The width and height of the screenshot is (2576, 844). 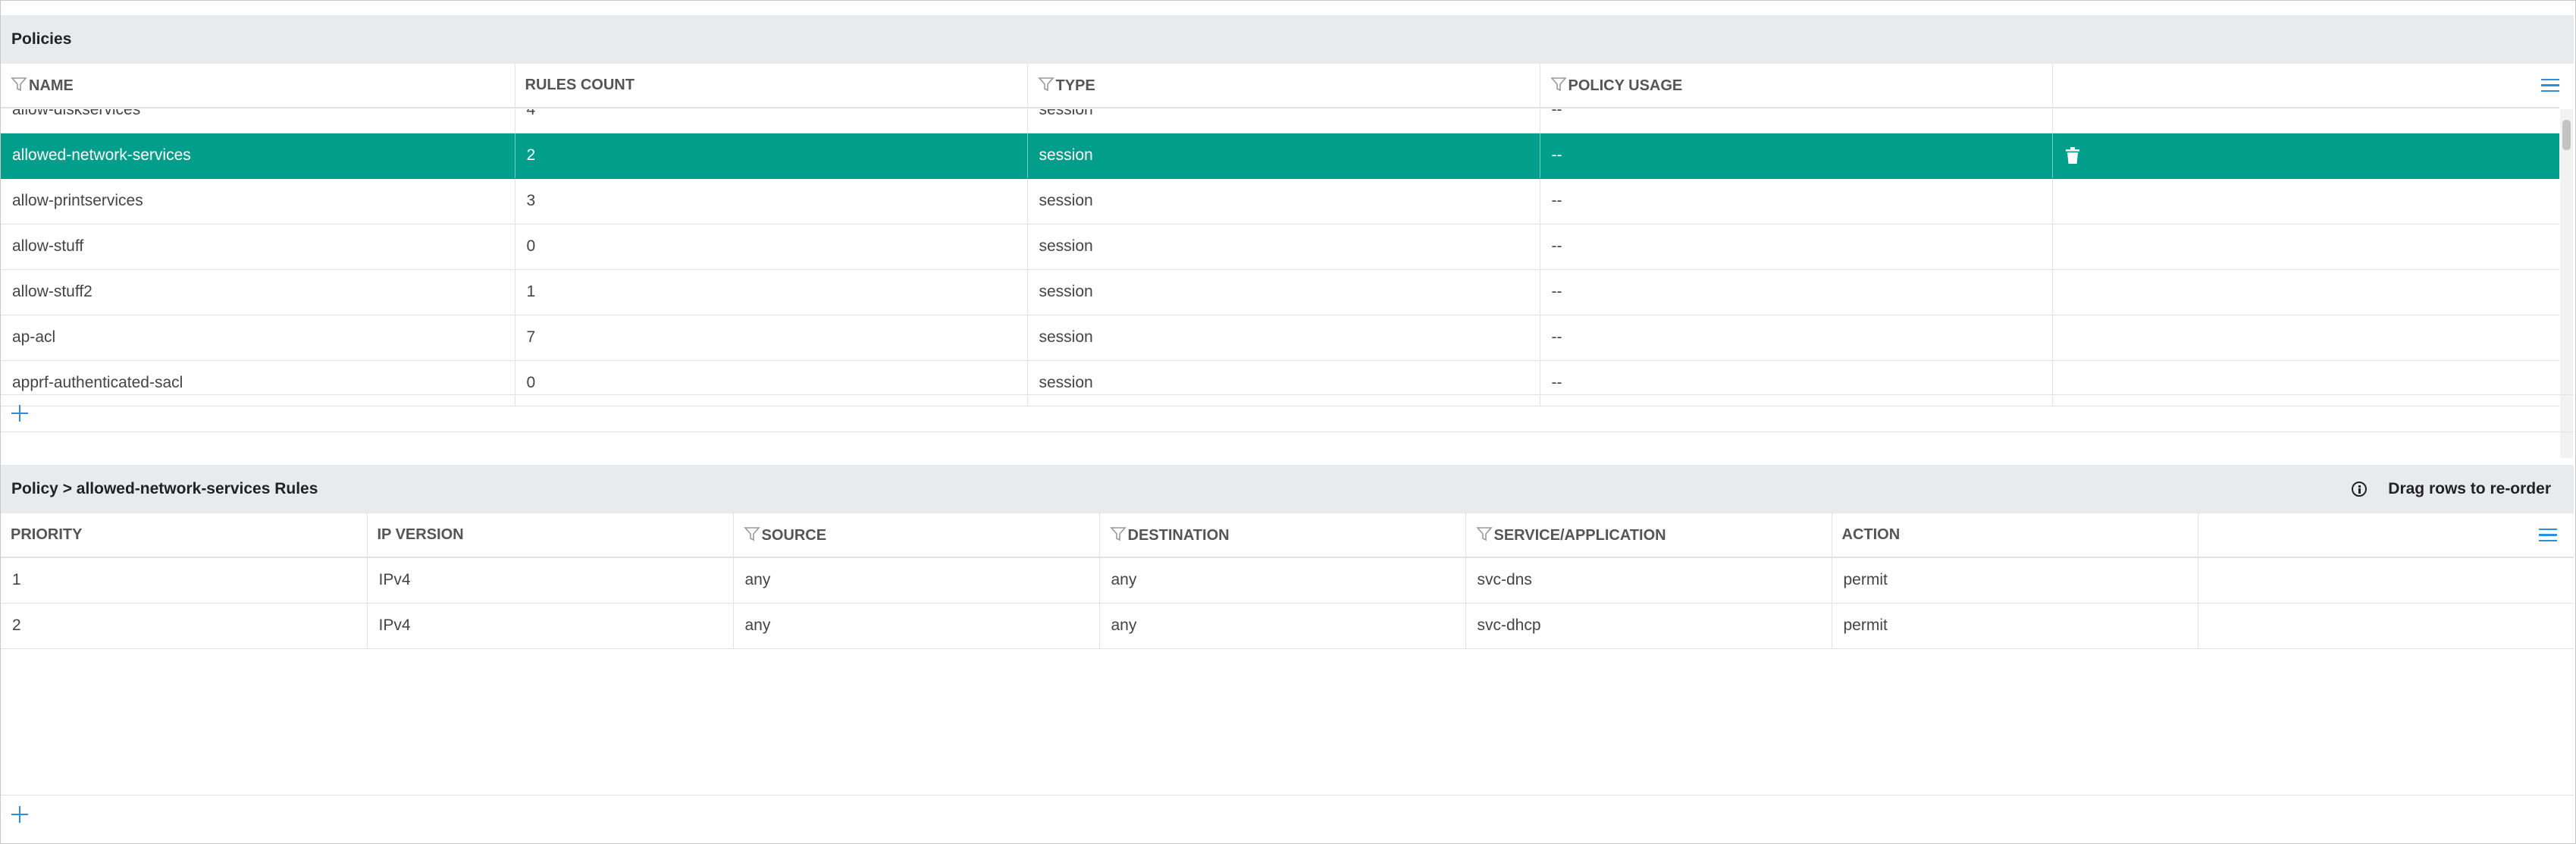 I want to click on column-header-action: ACTION, so click(x=2015, y=535).